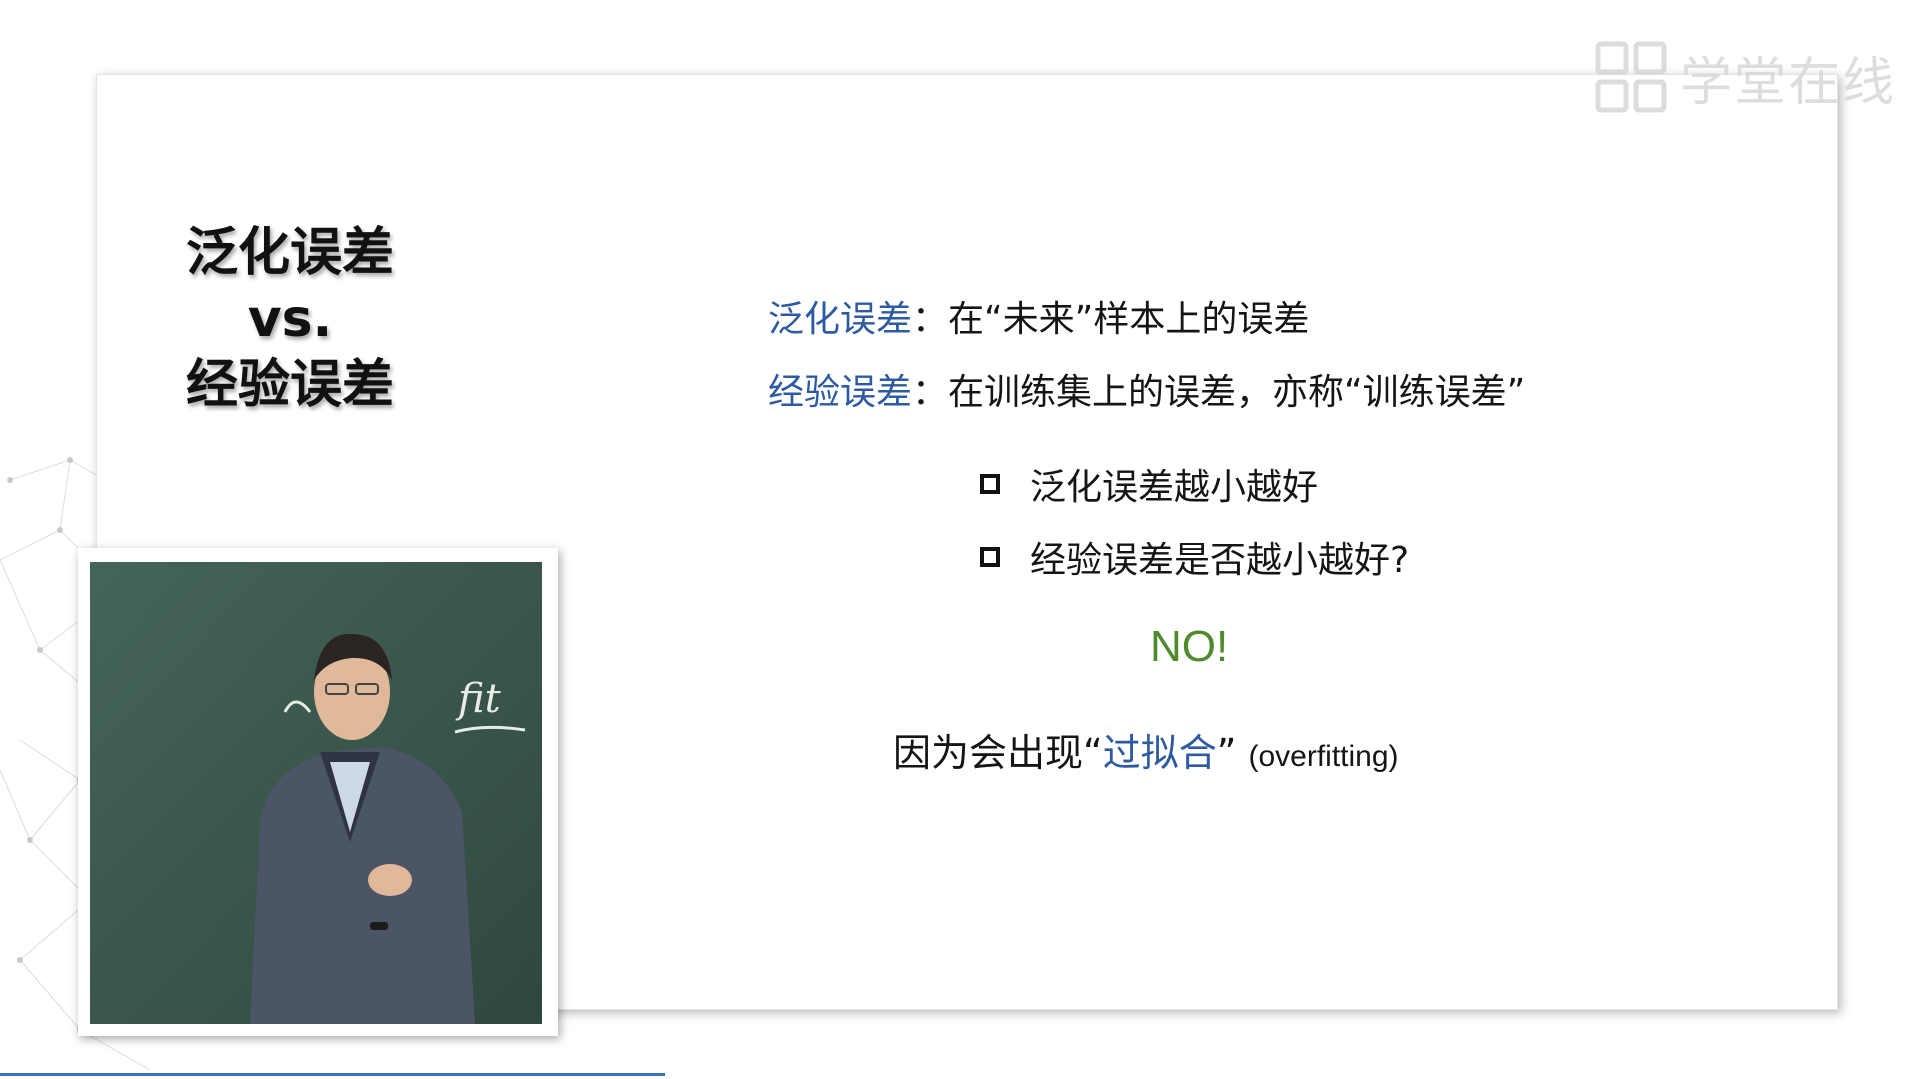  I want to click on question-text: 泛化误差越小越好, so click(1174, 487).